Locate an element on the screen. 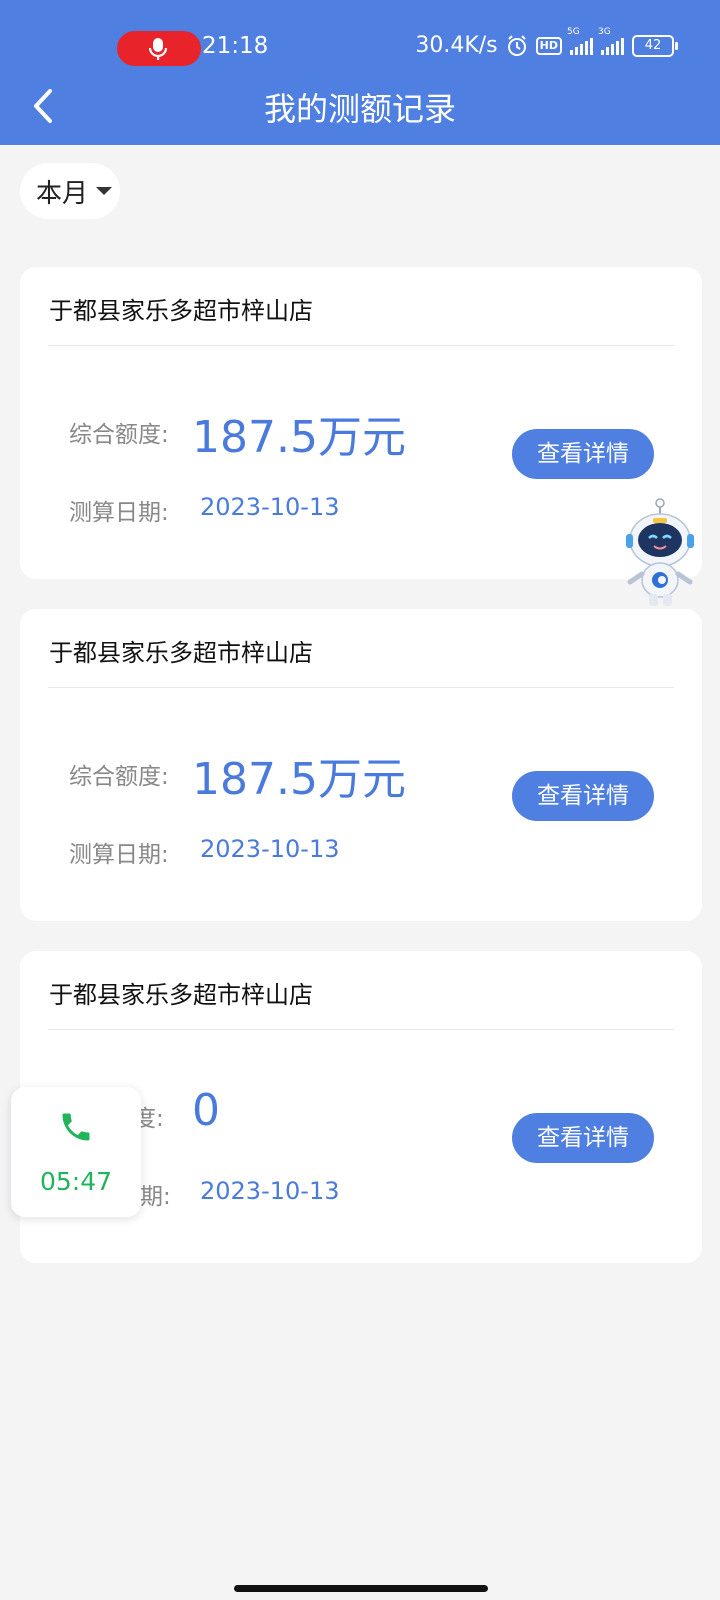  page-title: 我的测额记录 is located at coordinates (359, 109).